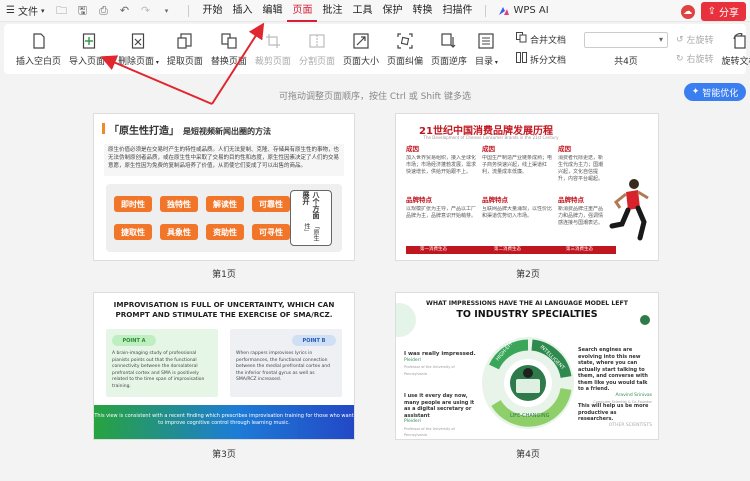 The height and width of the screenshot is (481, 750). I want to click on toc-button: 目录 ▾, so click(486, 49).